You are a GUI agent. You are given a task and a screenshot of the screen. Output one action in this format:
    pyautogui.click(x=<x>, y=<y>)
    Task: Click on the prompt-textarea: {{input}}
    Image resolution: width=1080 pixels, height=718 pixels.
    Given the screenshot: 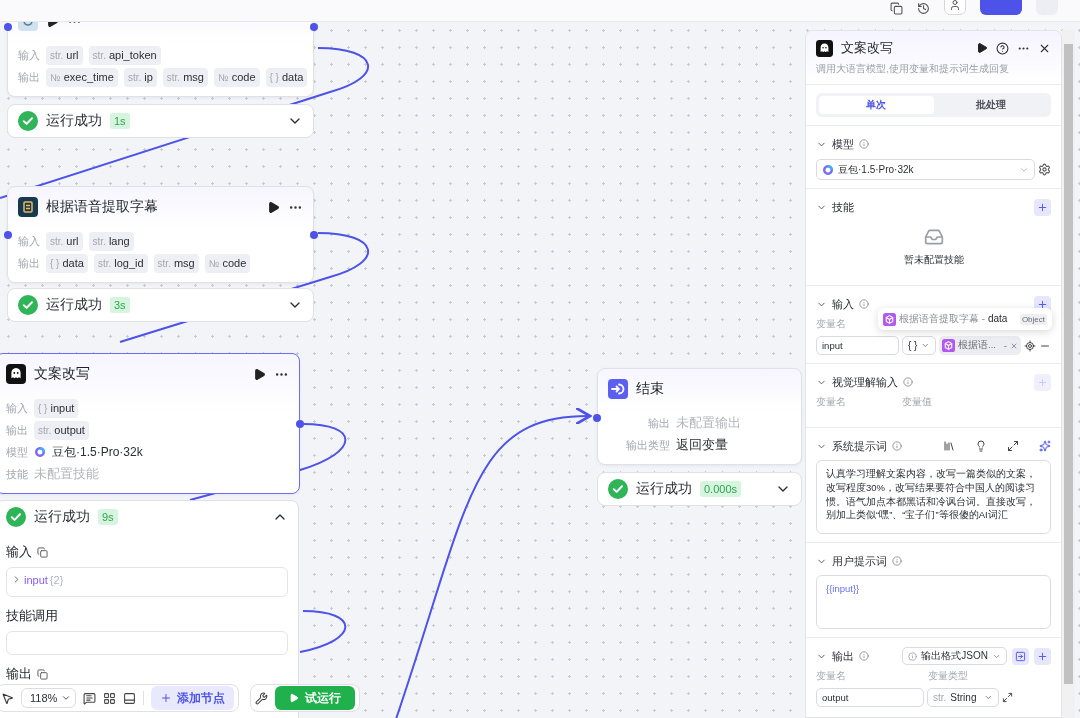 What is the action you would take?
    pyautogui.click(x=933, y=602)
    